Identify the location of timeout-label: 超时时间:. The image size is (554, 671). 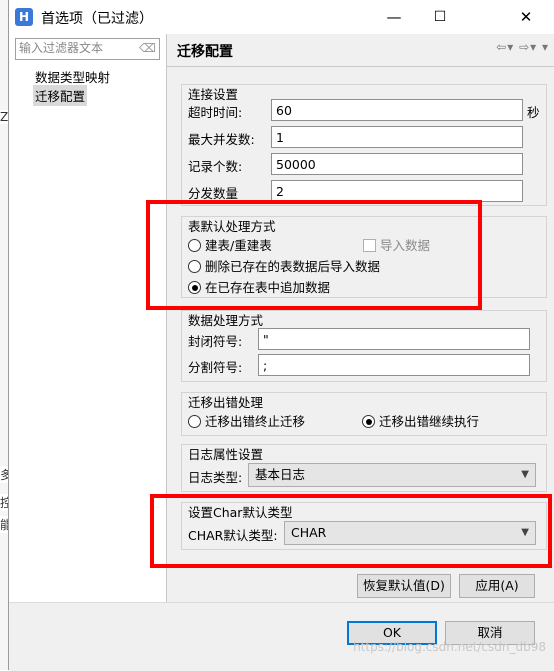
(215, 112).